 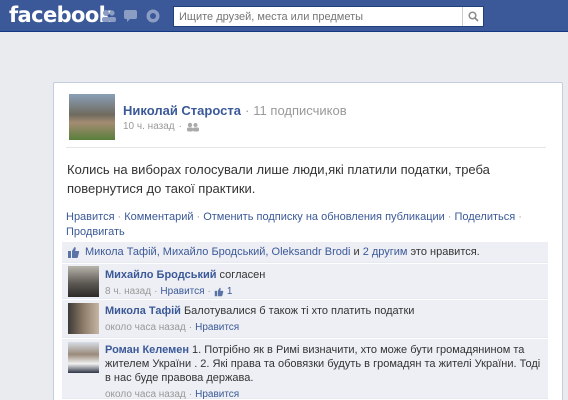 What do you see at coordinates (161, 275) in the screenshot?
I see `comment-author: Михайло Бродський` at bounding box center [161, 275].